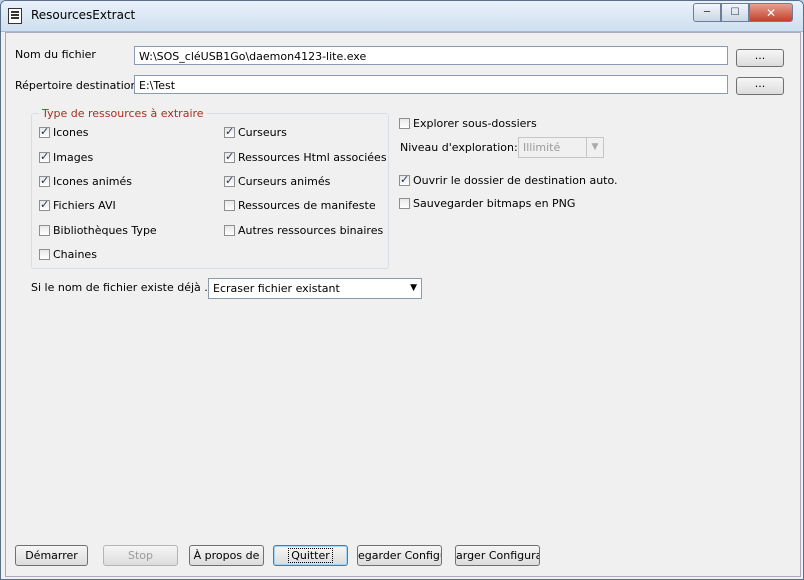  Describe the element at coordinates (431, 84) in the screenshot. I see `destination-field: E:\Test` at that location.